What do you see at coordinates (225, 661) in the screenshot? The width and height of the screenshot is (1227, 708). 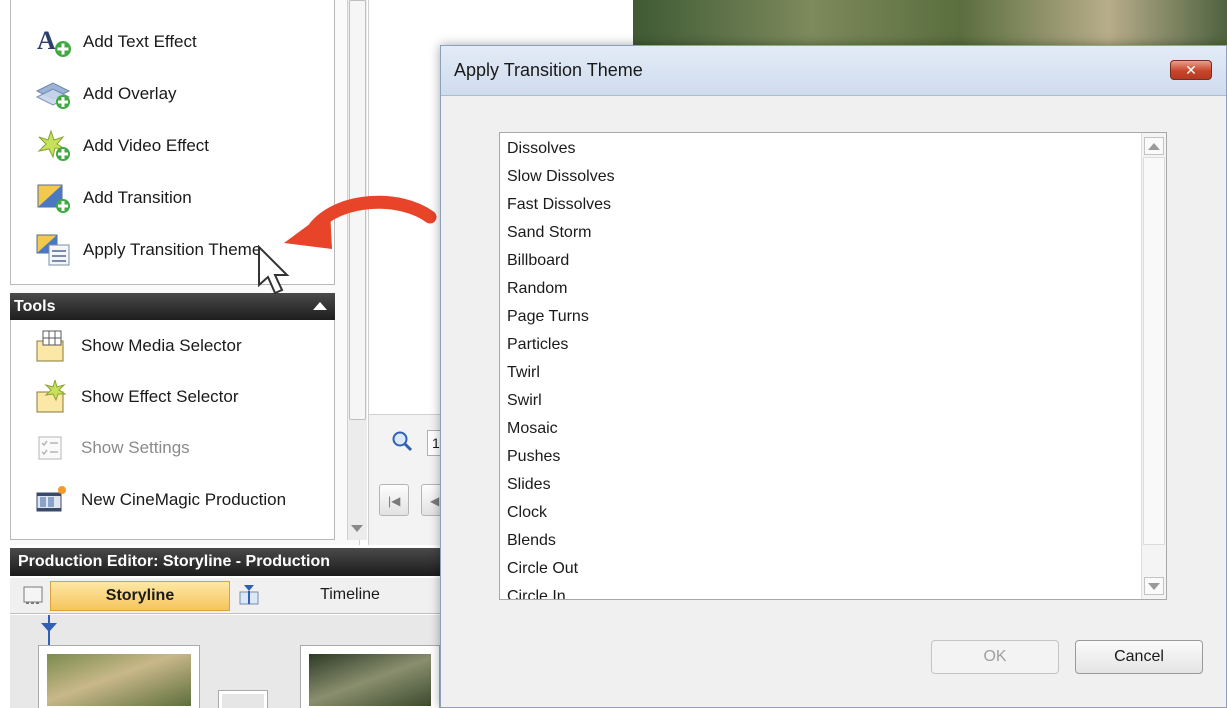 I see `storyline-track` at bounding box center [225, 661].